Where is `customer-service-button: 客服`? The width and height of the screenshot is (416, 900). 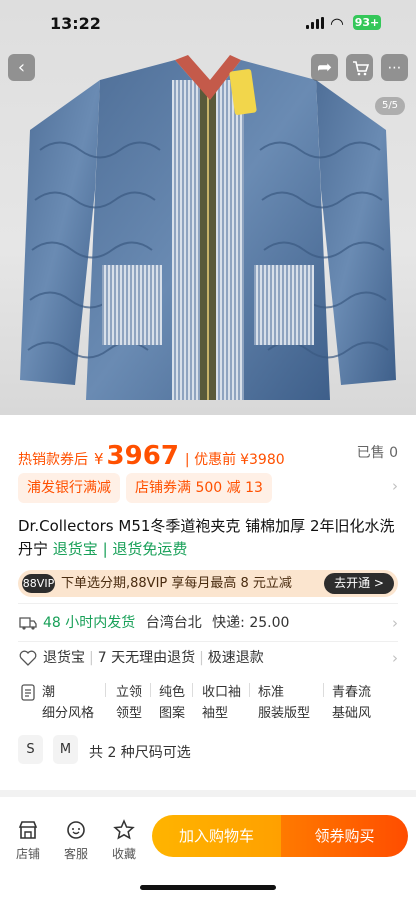 customer-service-button: 客服 is located at coordinates (76, 840).